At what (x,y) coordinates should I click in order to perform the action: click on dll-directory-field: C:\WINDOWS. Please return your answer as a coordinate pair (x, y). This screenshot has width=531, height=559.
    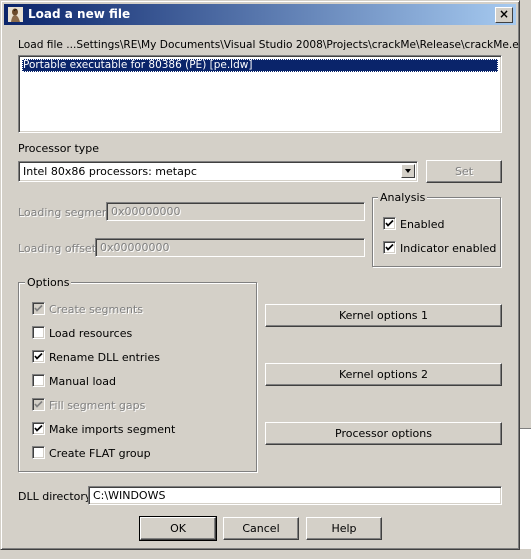
    Looking at the image, I should click on (295, 495).